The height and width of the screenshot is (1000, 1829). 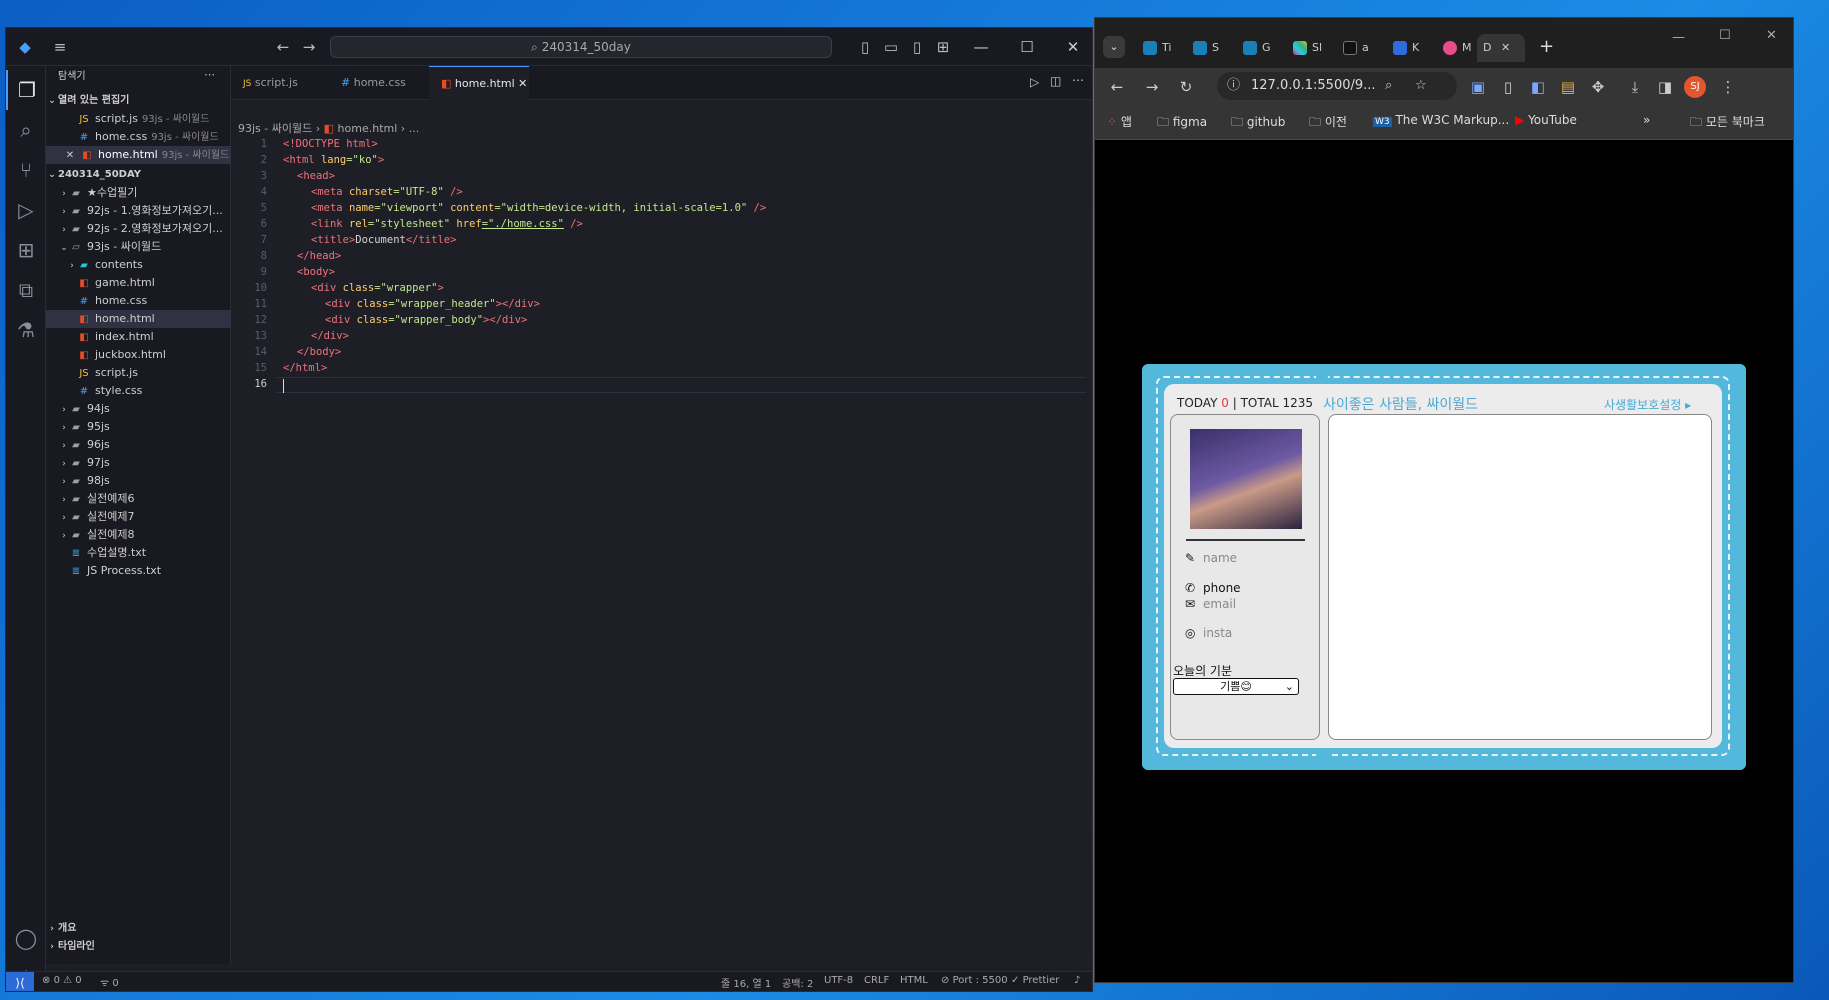 What do you see at coordinates (275, 128) in the screenshot?
I see `breadcrumb-item: 93js - 싸이월드` at bounding box center [275, 128].